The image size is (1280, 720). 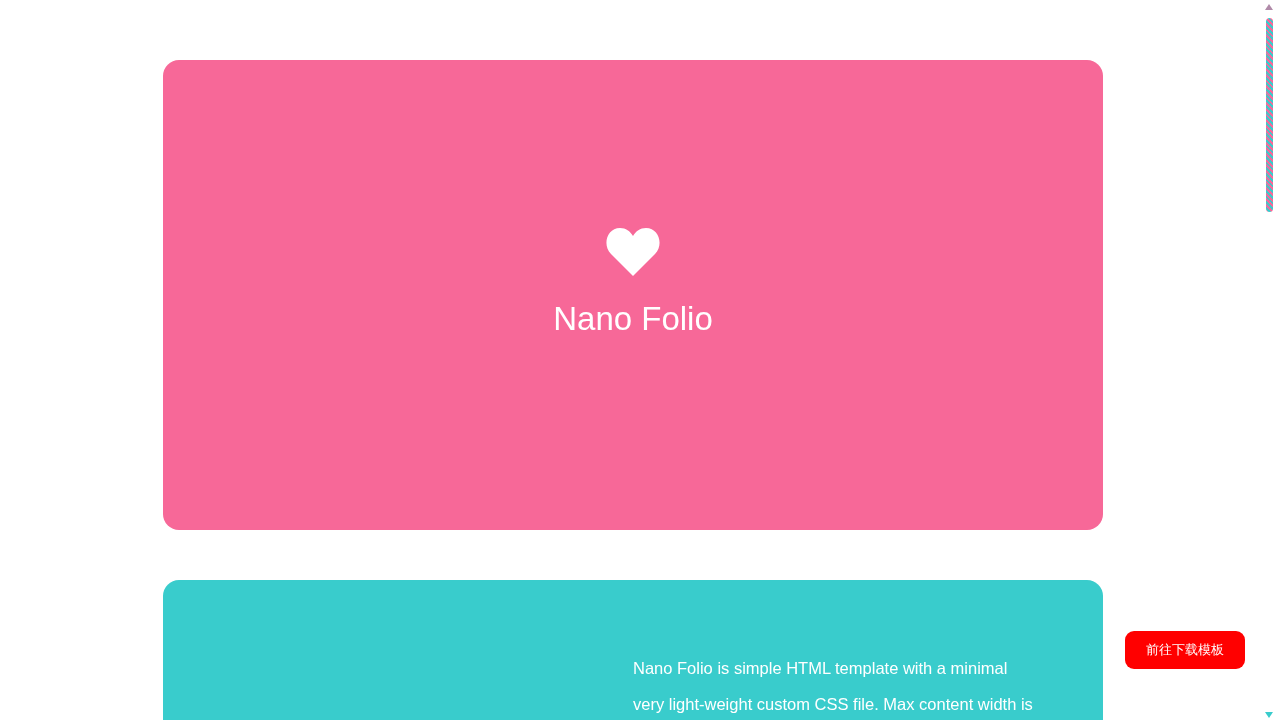 What do you see at coordinates (1269, 715) in the screenshot?
I see `scroll-down-icon` at bounding box center [1269, 715].